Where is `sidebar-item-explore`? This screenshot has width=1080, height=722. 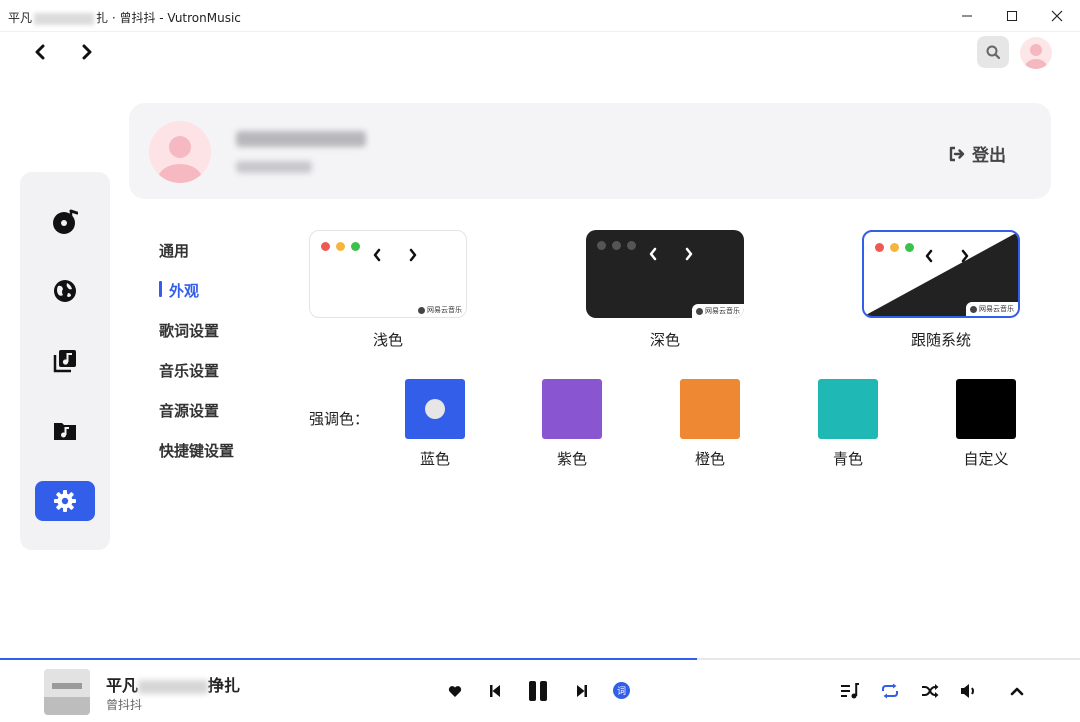 sidebar-item-explore is located at coordinates (65, 291).